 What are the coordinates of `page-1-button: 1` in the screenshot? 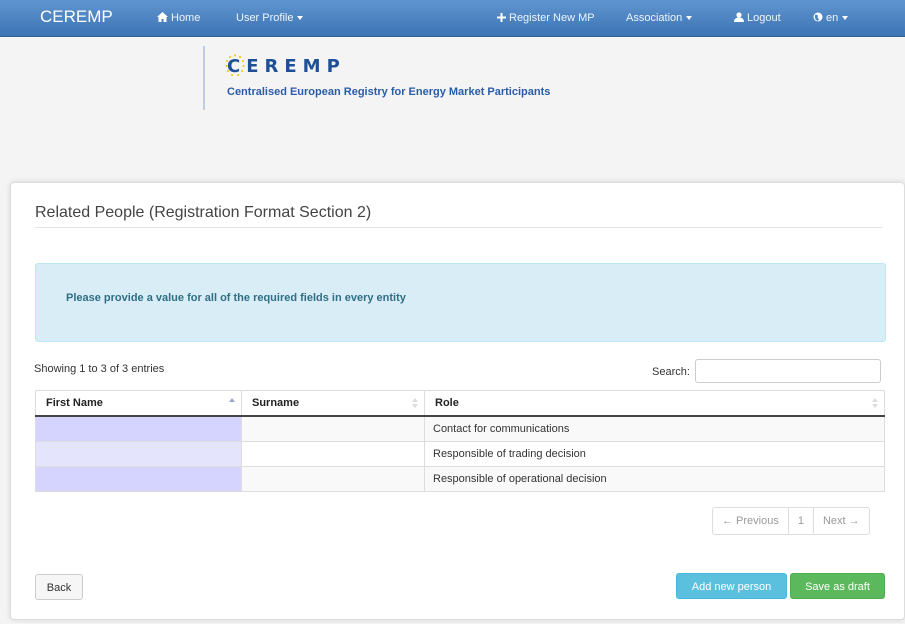 It's located at (800, 521).